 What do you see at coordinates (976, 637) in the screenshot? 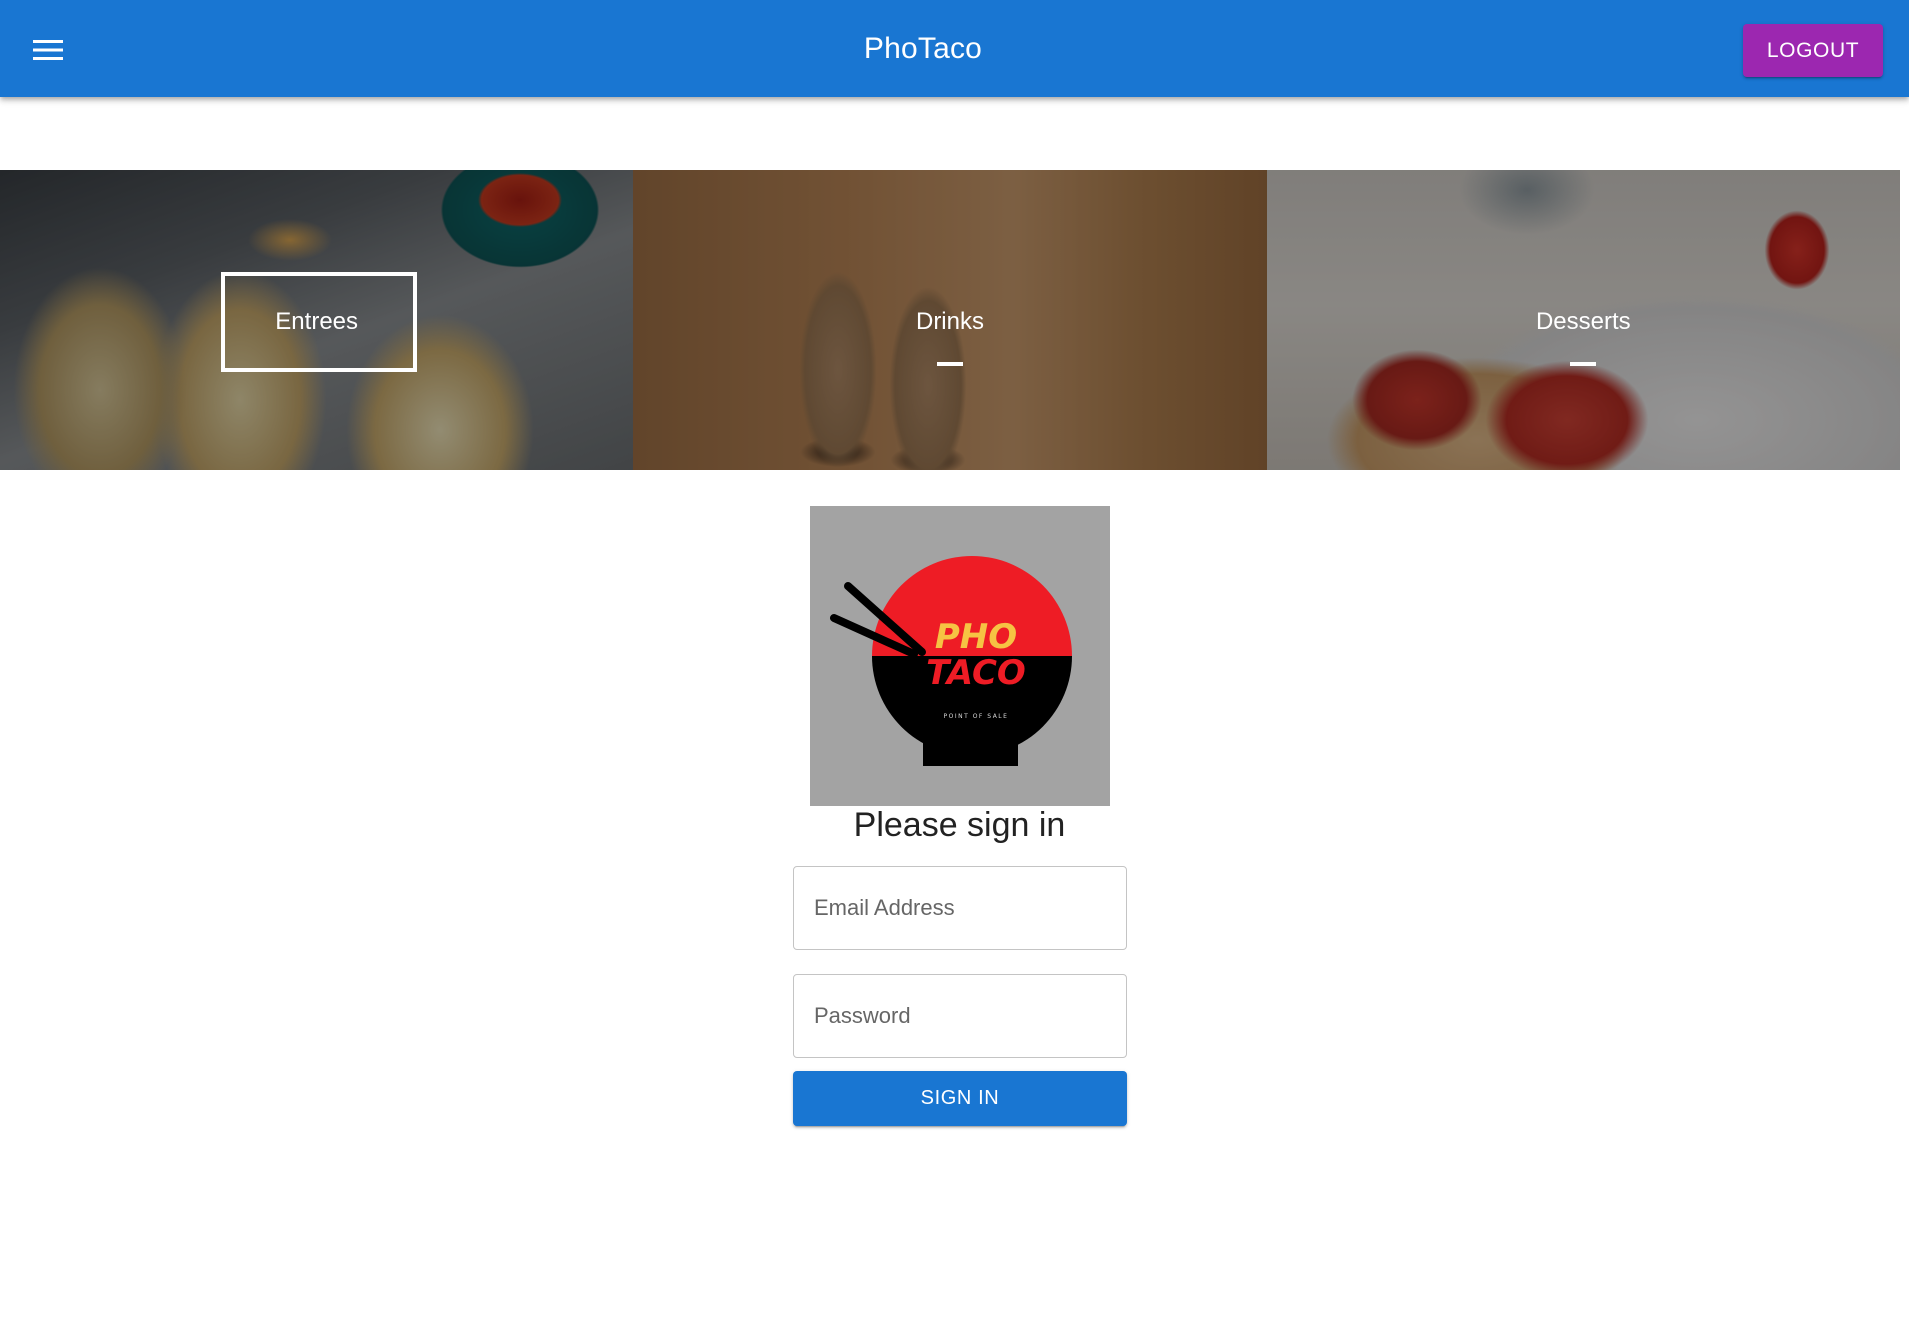
I see `logo-text-pho: PHO` at bounding box center [976, 637].